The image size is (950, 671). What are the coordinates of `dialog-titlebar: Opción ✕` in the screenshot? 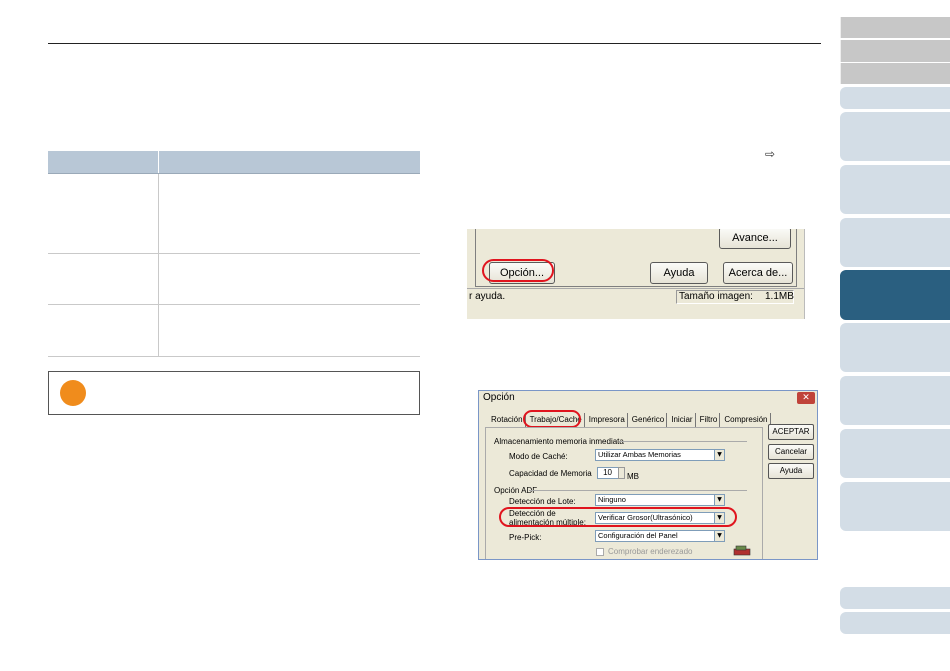 It's located at (648, 398).